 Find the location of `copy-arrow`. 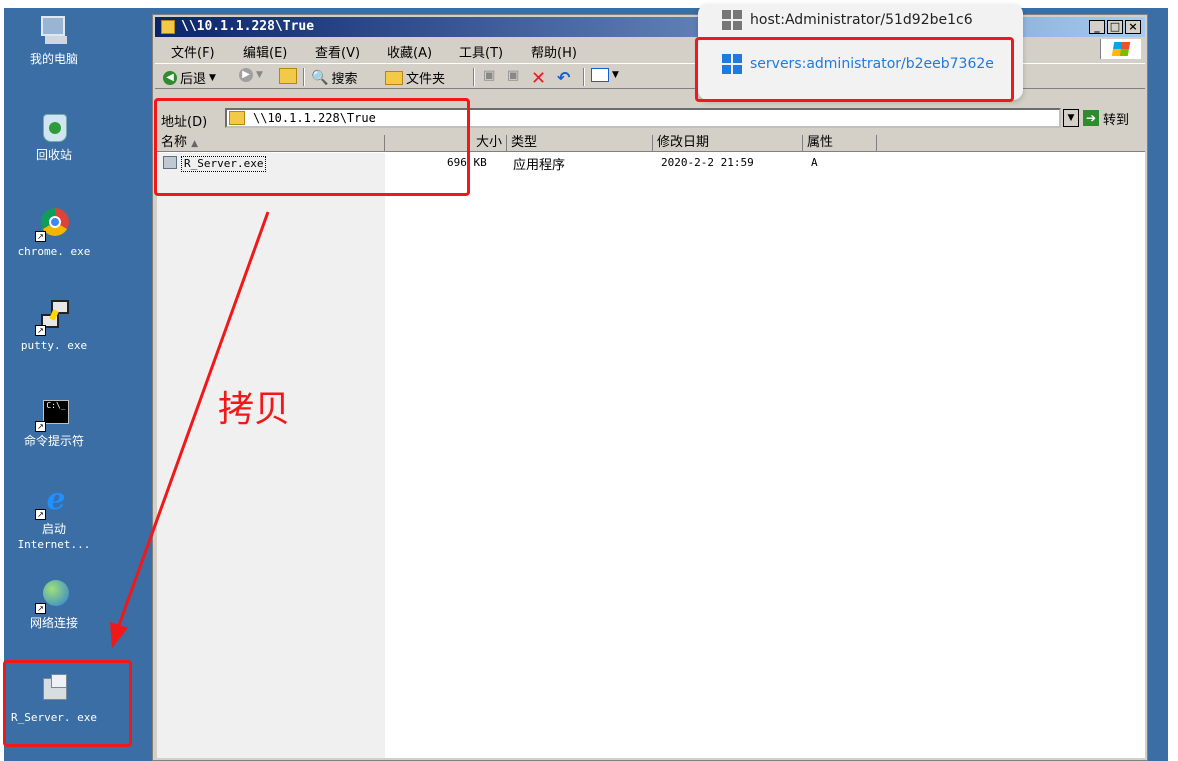

copy-arrow is located at coordinates (190, 429).